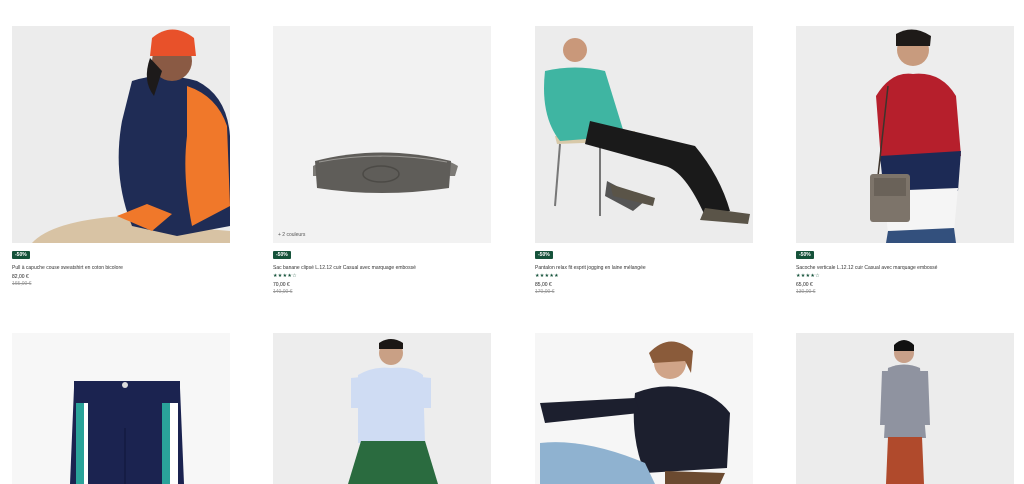  Describe the element at coordinates (22, 284) in the screenshot. I see `product-old-price: 165,00 €` at that location.